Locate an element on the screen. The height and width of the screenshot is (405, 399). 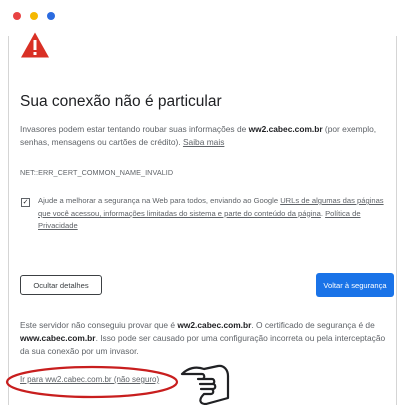
minimize-dot is located at coordinates (34, 16).